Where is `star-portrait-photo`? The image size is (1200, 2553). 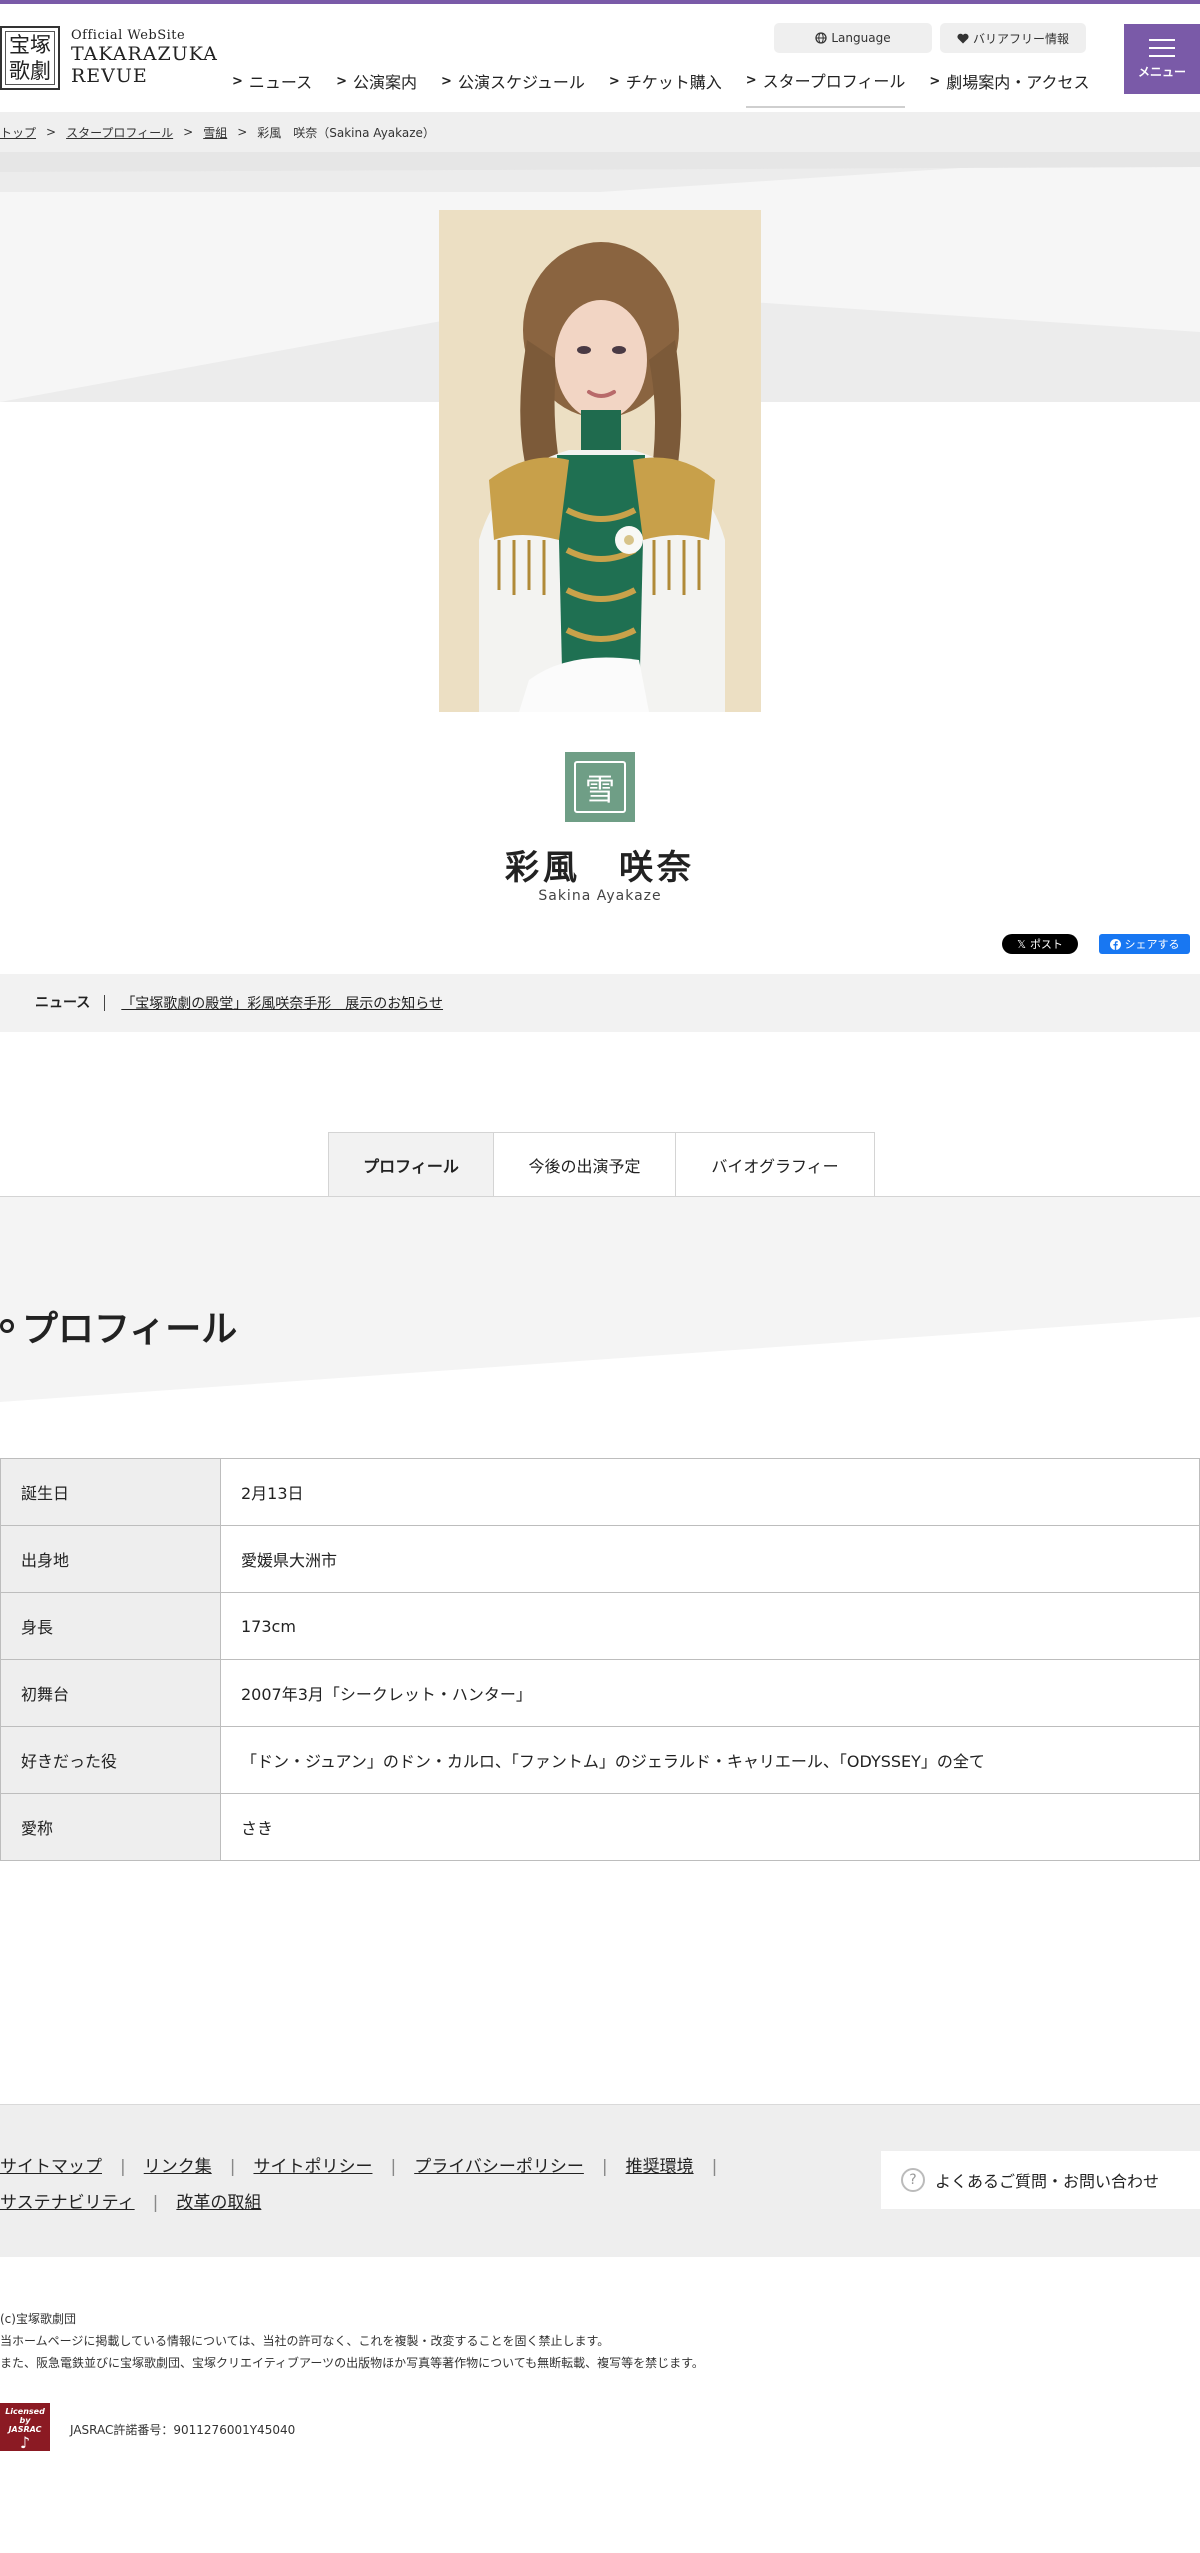
star-portrait-photo is located at coordinates (600, 461).